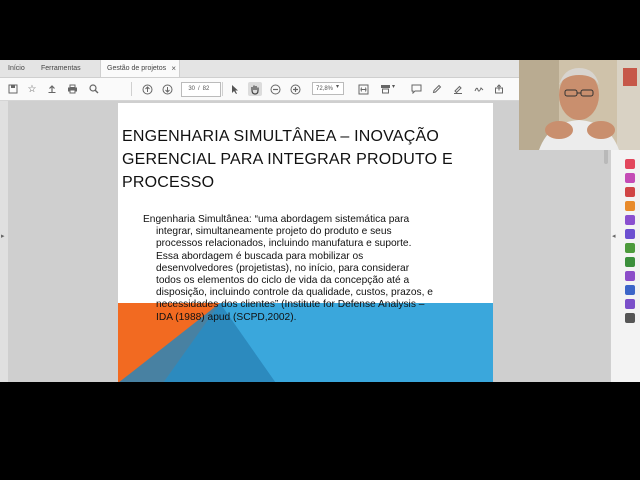 Image resolution: width=640 pixels, height=480 pixels. Describe the element at coordinates (385, 89) in the screenshot. I see `keyboard-icon` at that location.